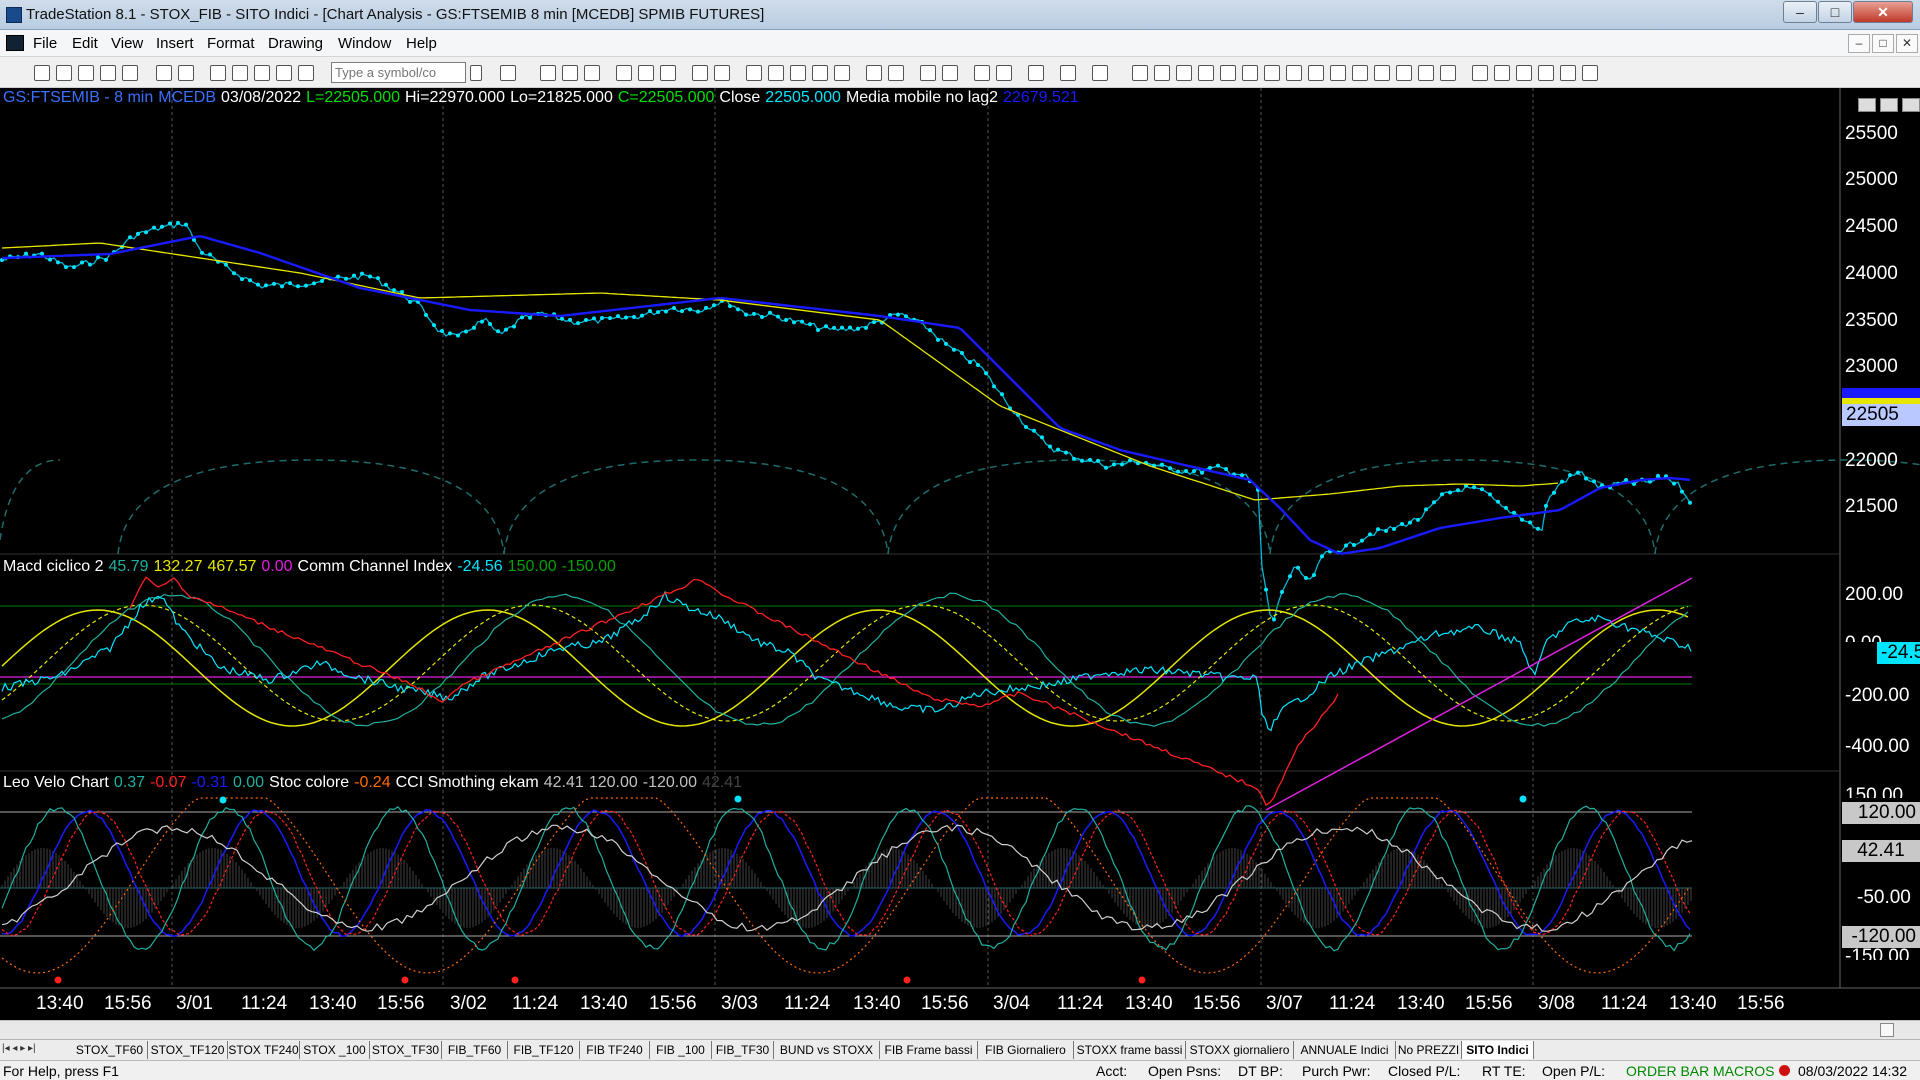 The width and height of the screenshot is (1920, 1080). Describe the element at coordinates (1480, 73) in the screenshot. I see `curve-icon` at that location.